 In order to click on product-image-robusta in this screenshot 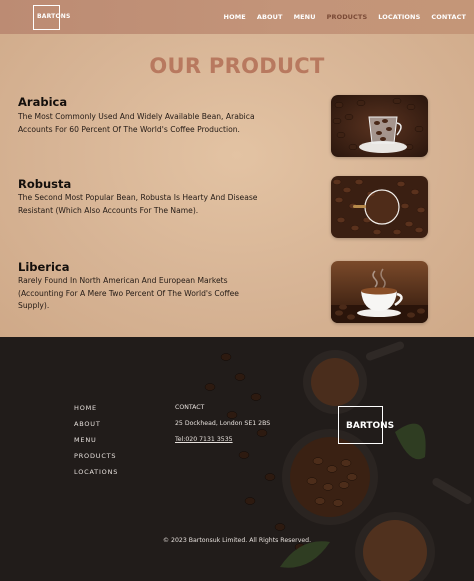, I will do `click(379, 207)`.